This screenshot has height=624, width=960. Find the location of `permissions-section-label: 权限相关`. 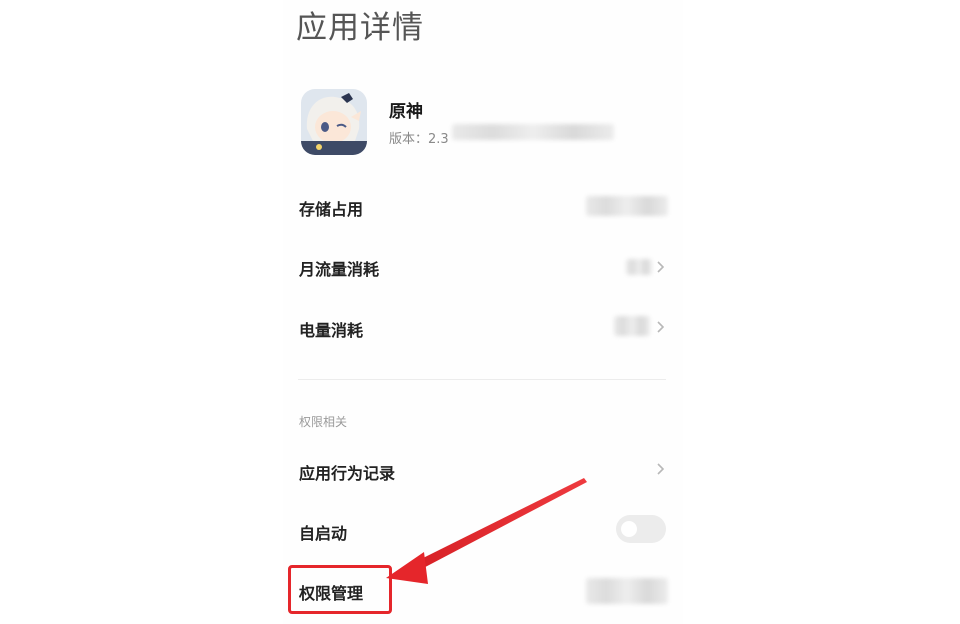

permissions-section-label: 权限相关 is located at coordinates (323, 422).